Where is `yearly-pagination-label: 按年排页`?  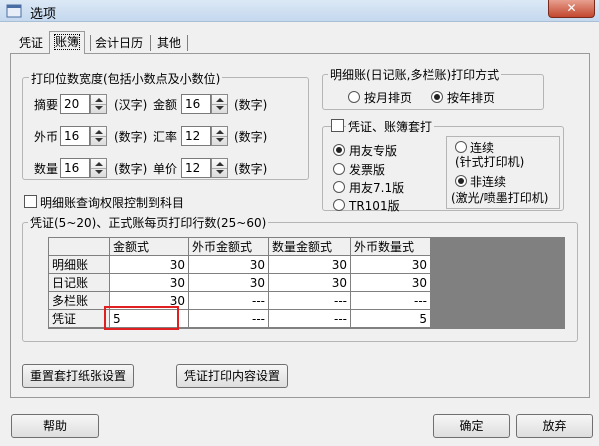
yearly-pagination-label: 按年排页 is located at coordinates (471, 97).